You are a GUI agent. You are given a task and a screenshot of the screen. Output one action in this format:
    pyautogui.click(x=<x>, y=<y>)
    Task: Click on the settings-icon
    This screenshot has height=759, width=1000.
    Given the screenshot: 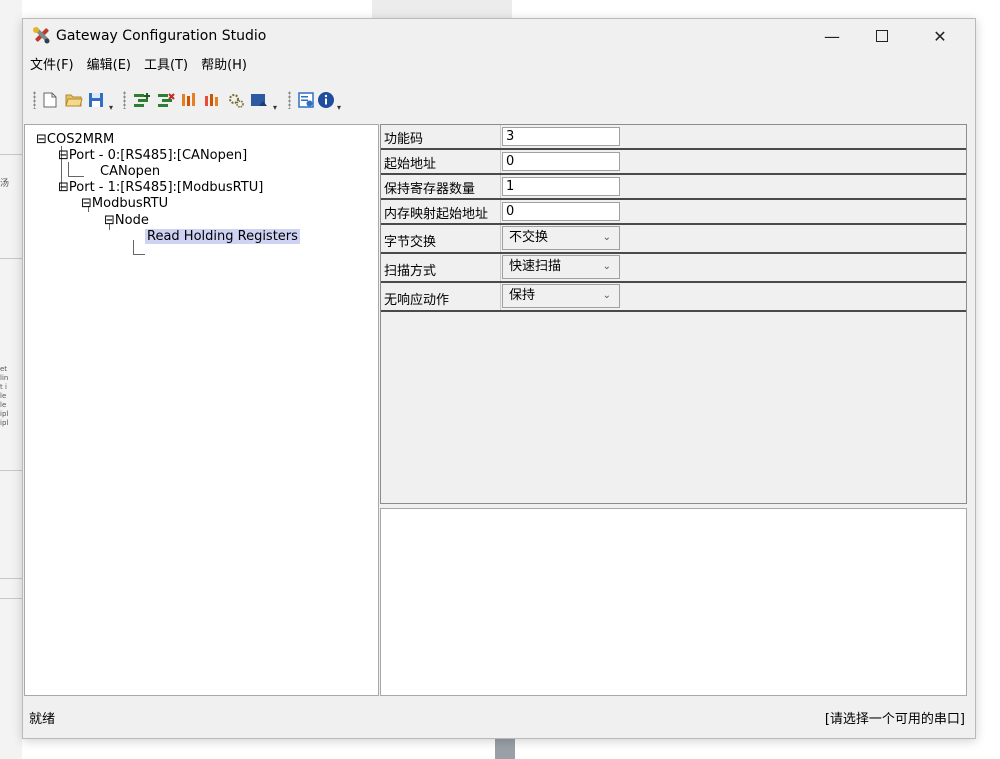 What is the action you would take?
    pyautogui.click(x=236, y=100)
    